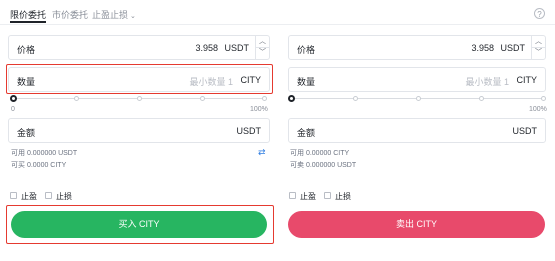  I want to click on sell-price-stepper: ︿ ﹀, so click(538, 47).